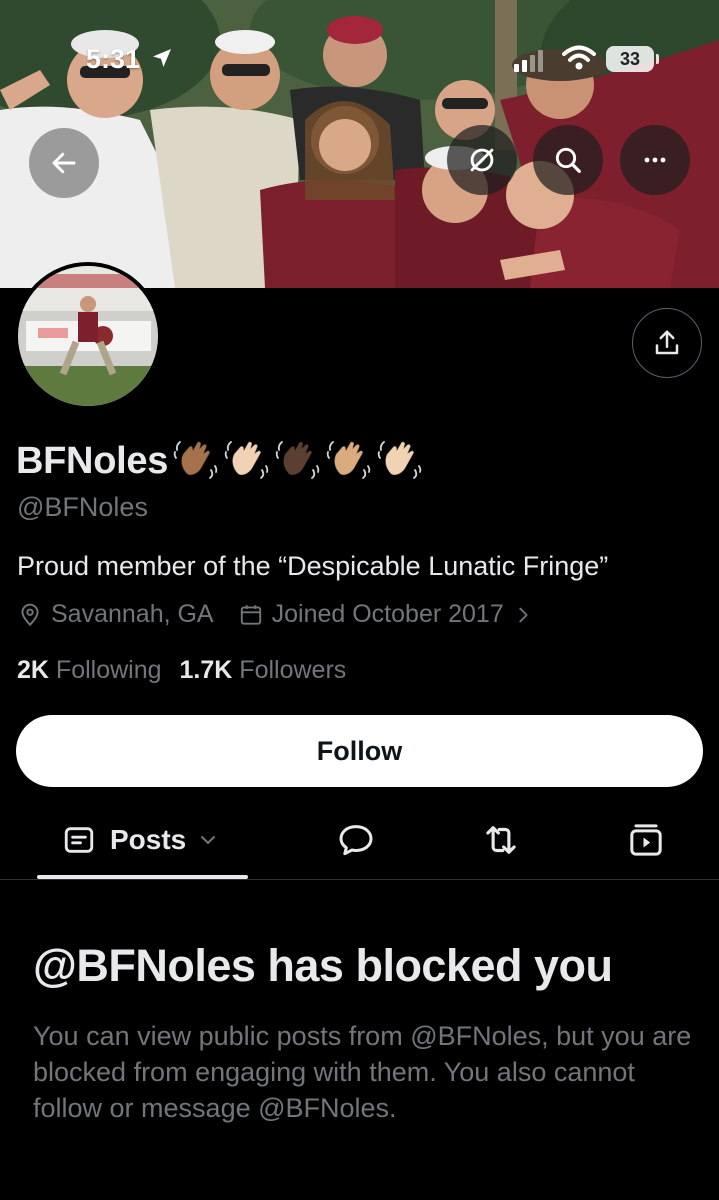  Describe the element at coordinates (33, 670) in the screenshot. I see `following-count: 2K` at that location.